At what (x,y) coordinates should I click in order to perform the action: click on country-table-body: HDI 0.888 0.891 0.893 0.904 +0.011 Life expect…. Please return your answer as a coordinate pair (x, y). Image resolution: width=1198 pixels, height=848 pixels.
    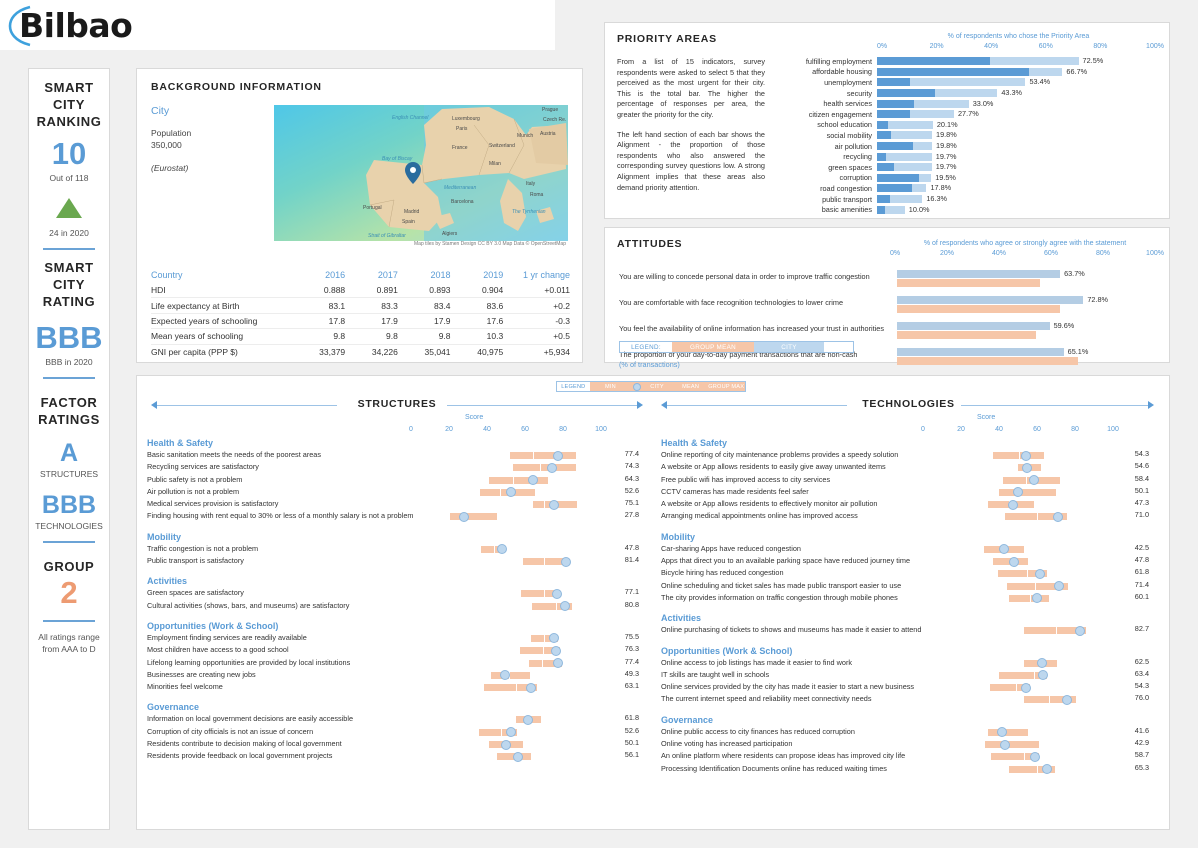
    Looking at the image, I should click on (360, 321).